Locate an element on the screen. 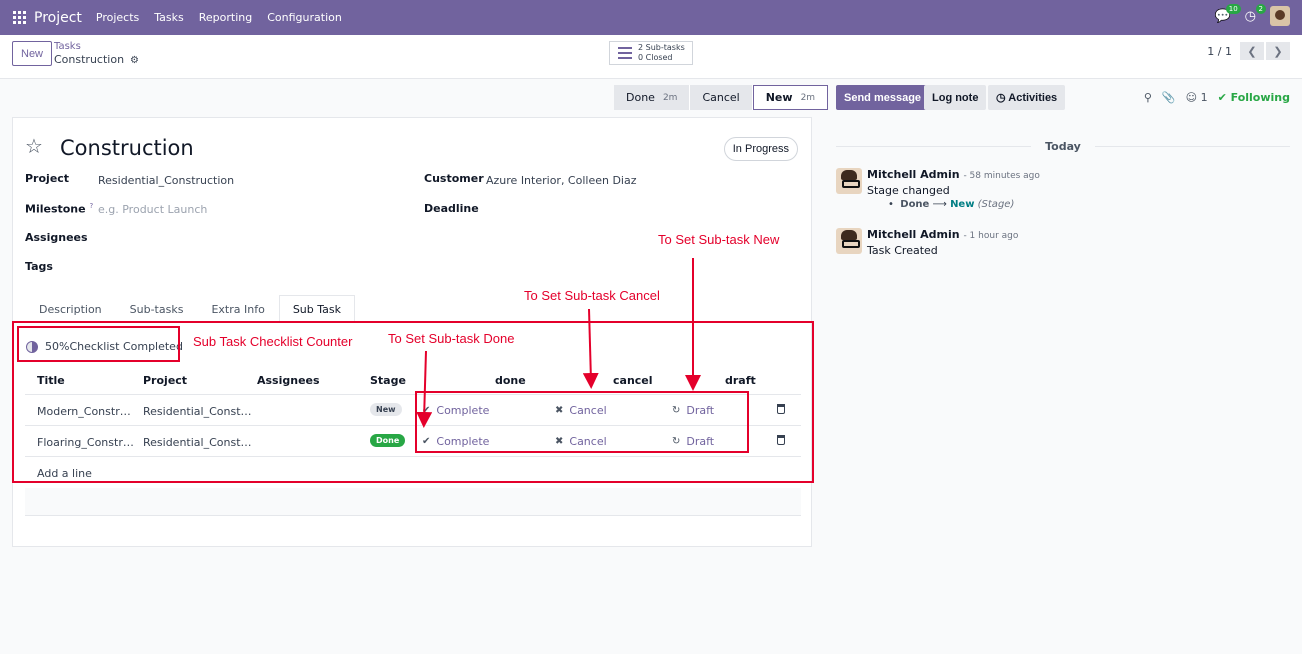 The image size is (1302, 654). followers-button: ☺ 1 is located at coordinates (1197, 97).